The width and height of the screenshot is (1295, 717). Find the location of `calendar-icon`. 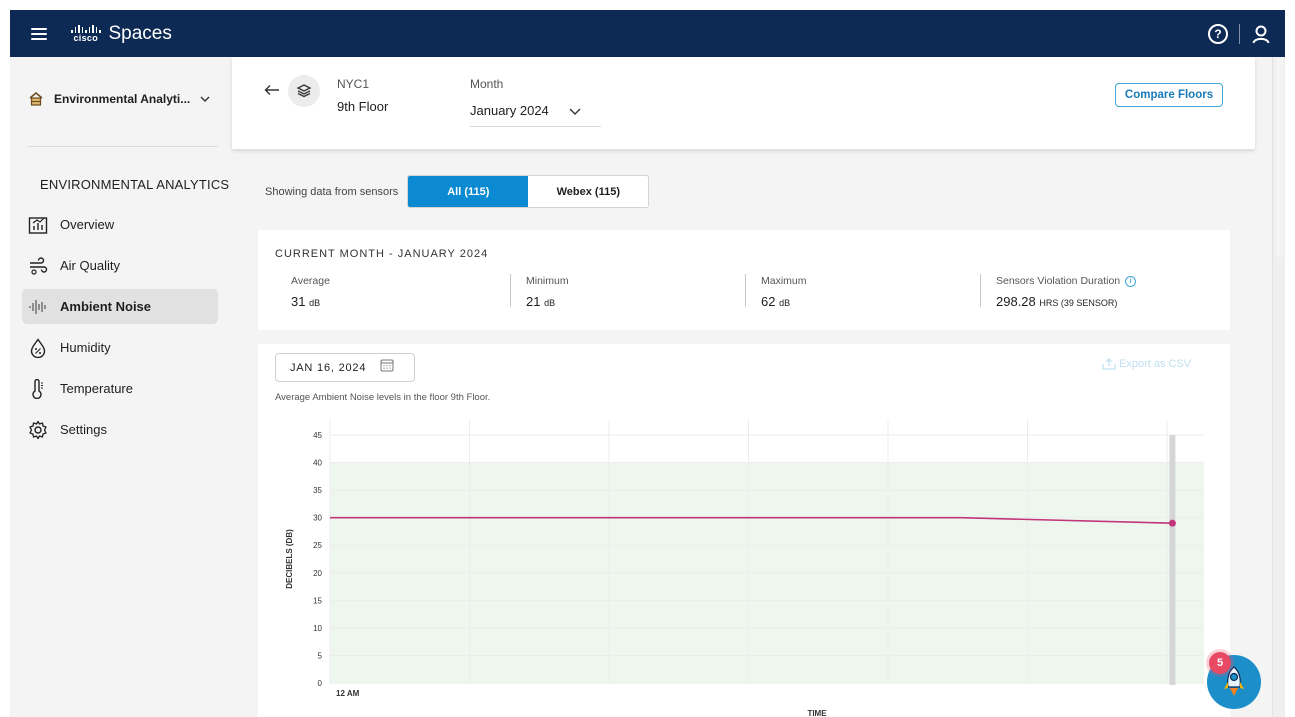

calendar-icon is located at coordinates (387, 367).